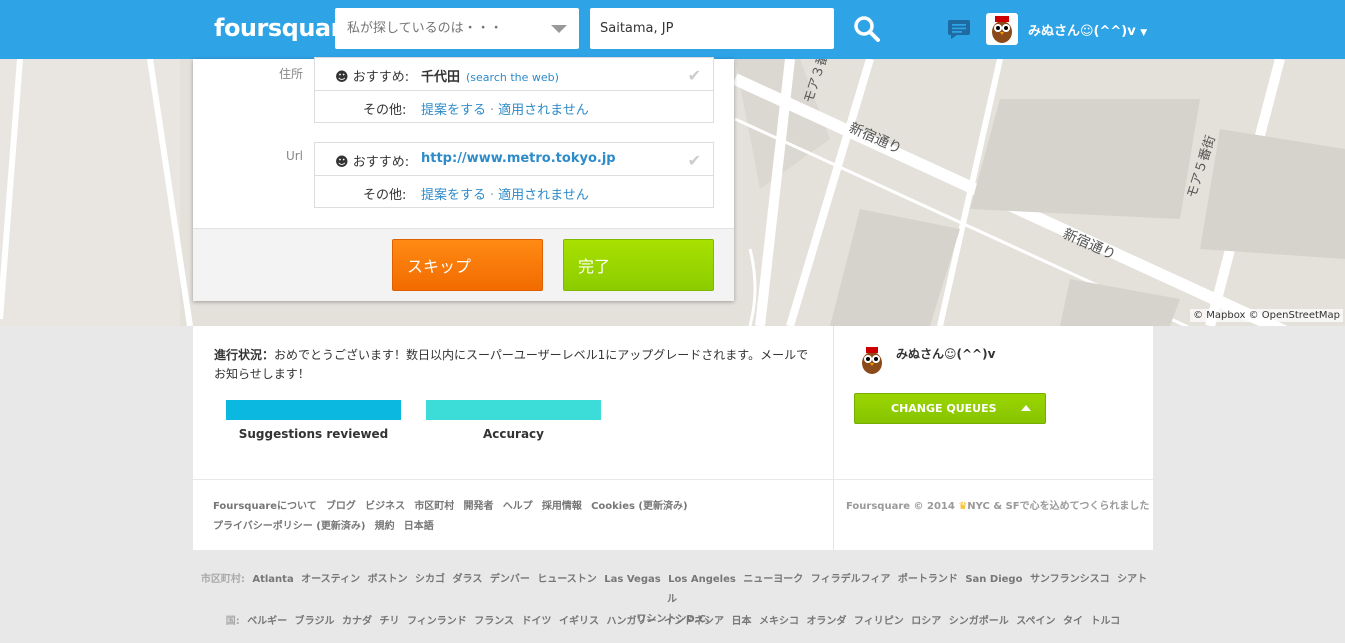 The image size is (1345, 643). I want to click on owl-avatar-icon, so click(1002, 29).